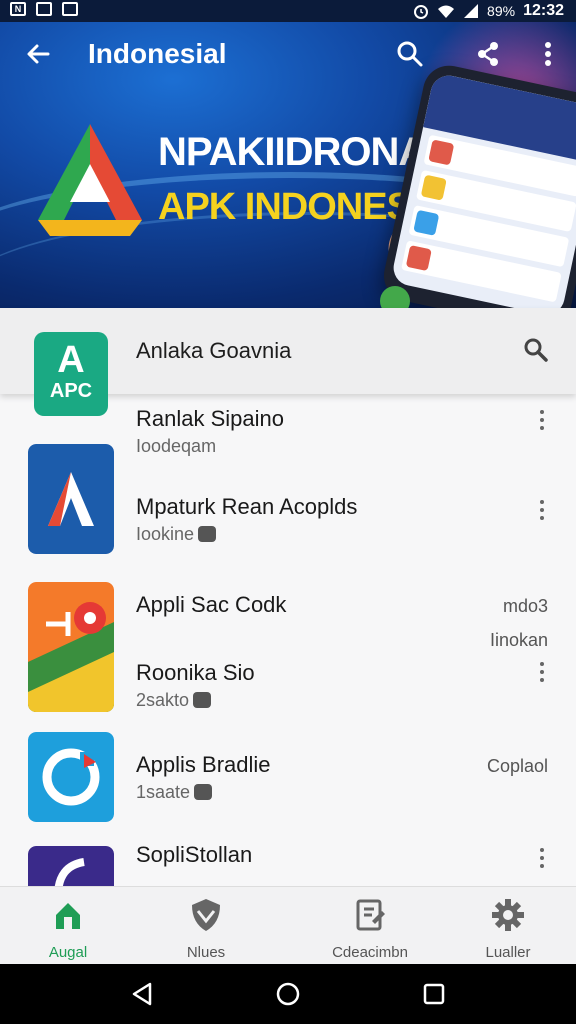  Describe the element at coordinates (434, 994) in the screenshot. I see `recents-square-icon` at that location.